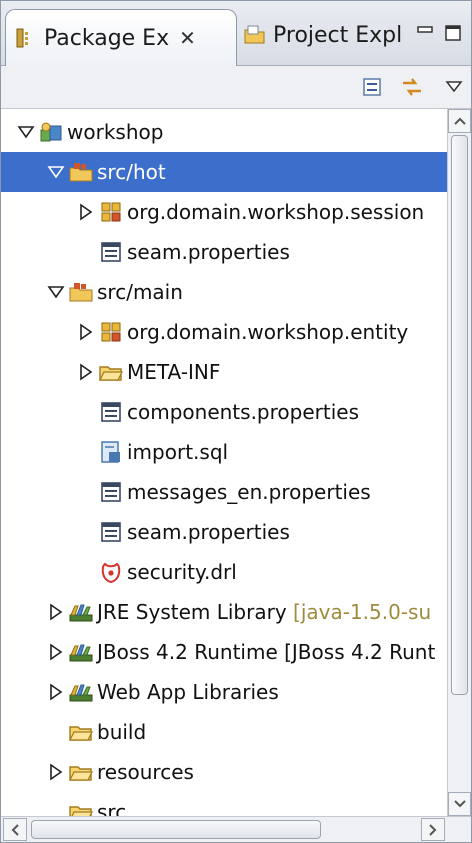 This screenshot has width=472, height=843. Describe the element at coordinates (224, 804) in the screenshot. I see `tree-item: src` at that location.